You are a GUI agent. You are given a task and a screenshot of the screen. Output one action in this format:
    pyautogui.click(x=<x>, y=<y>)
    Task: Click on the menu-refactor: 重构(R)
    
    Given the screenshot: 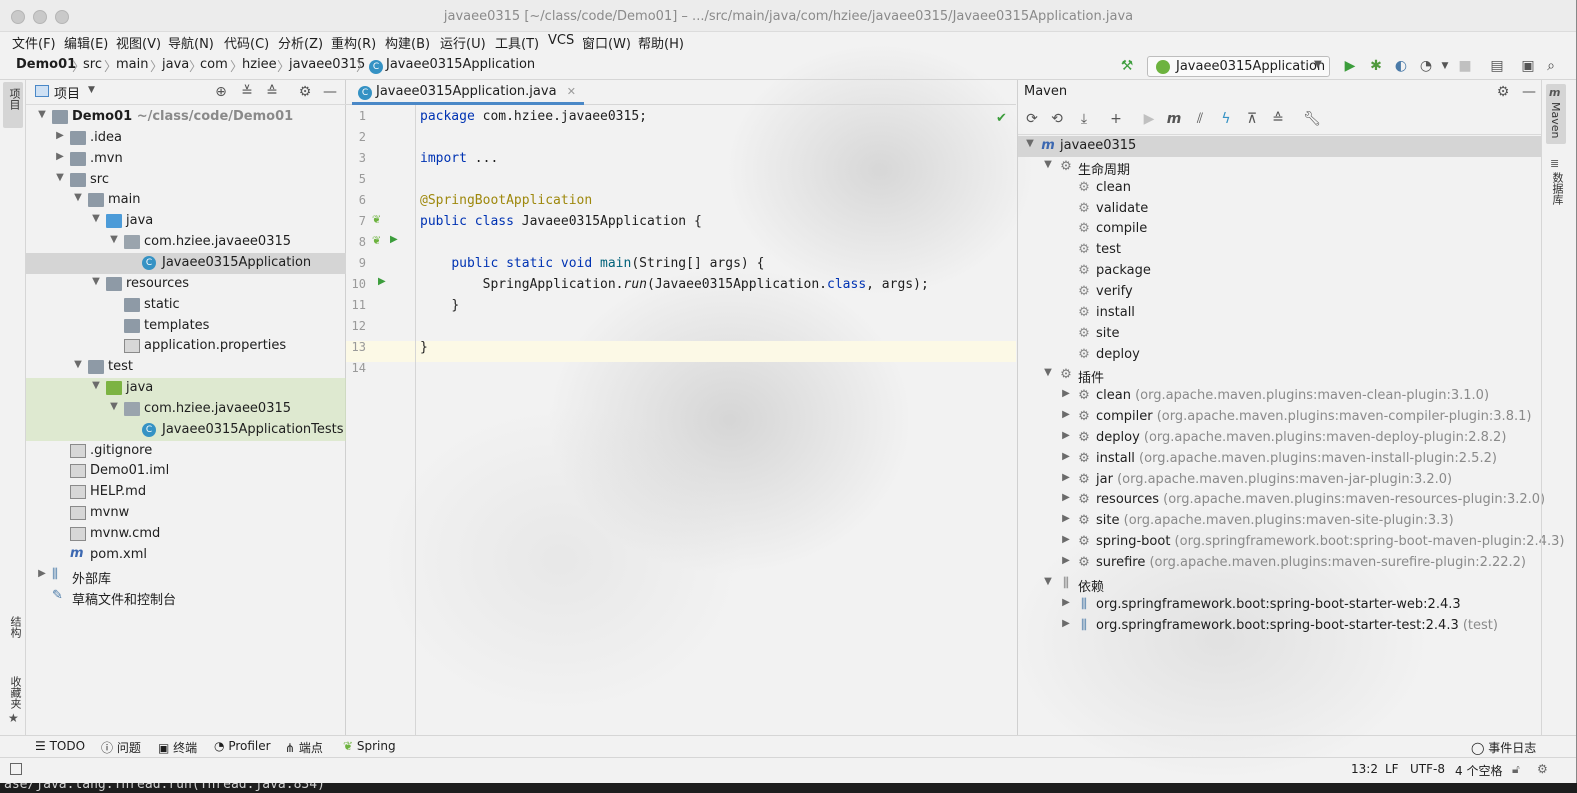 What is the action you would take?
    pyautogui.click(x=353, y=42)
    